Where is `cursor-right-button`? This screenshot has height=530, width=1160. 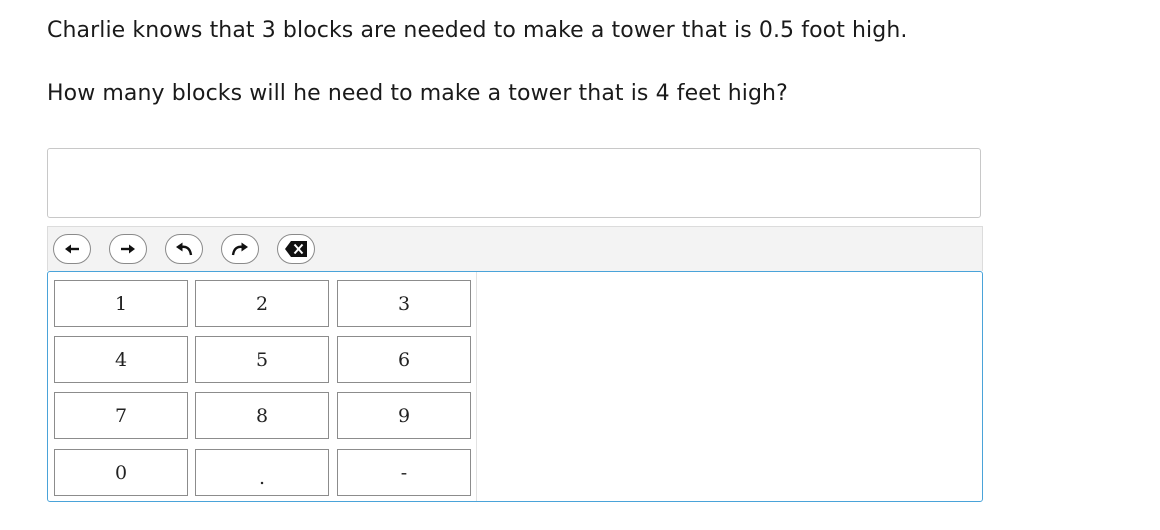
cursor-right-button is located at coordinates (128, 249).